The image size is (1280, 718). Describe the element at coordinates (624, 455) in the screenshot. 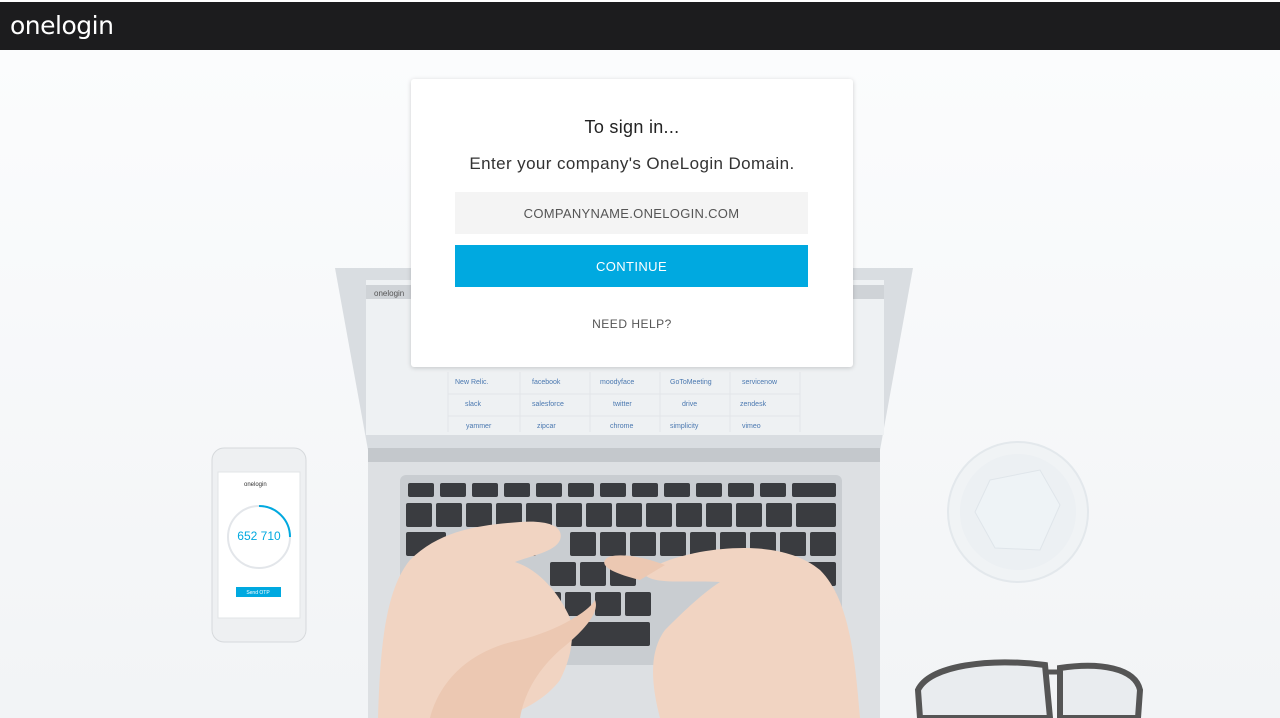

I see `laptop-hinge` at that location.